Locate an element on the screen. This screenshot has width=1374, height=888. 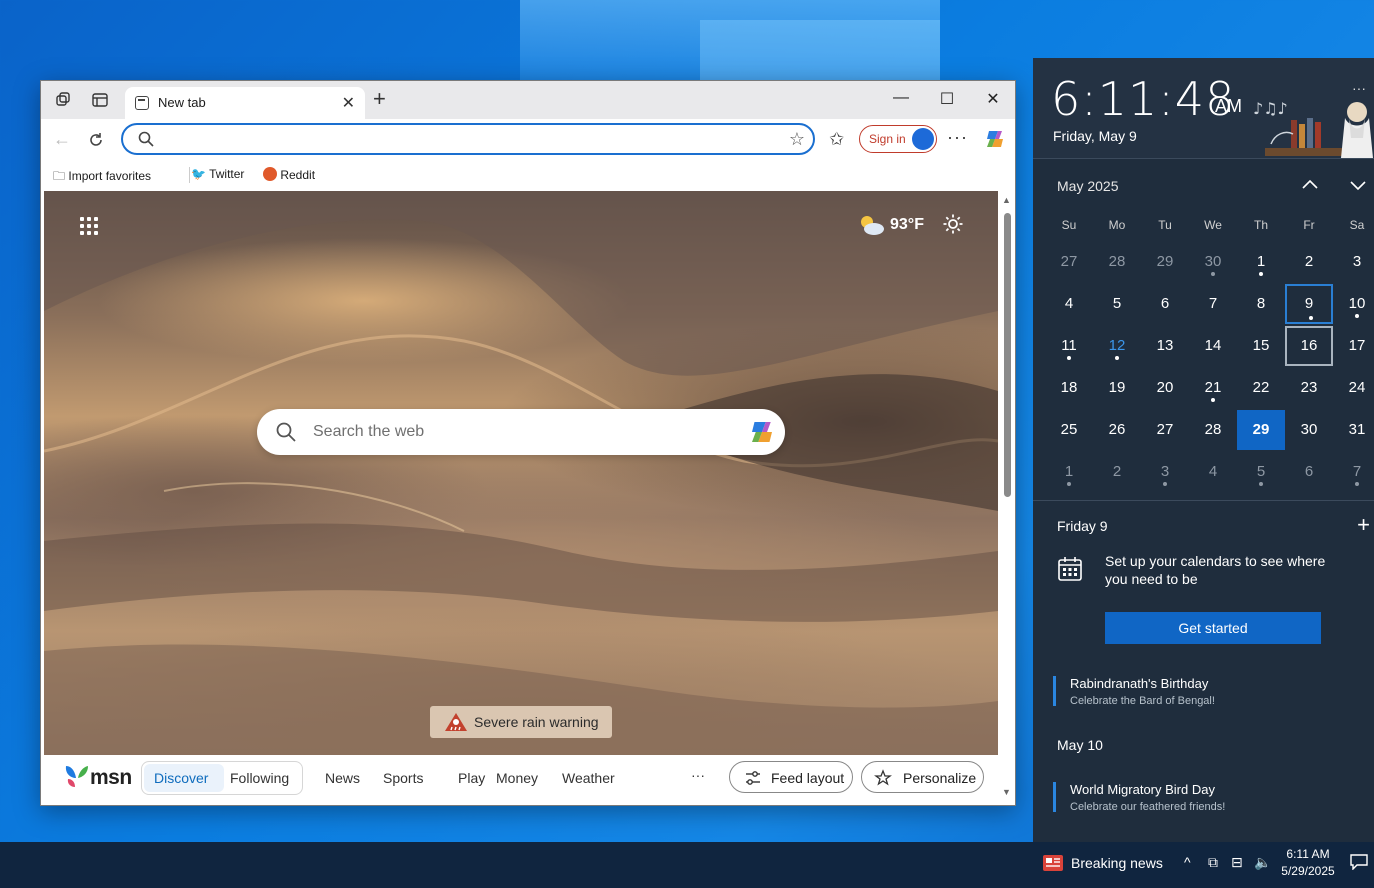
month-title: May 2025 is located at coordinates (1087, 186).